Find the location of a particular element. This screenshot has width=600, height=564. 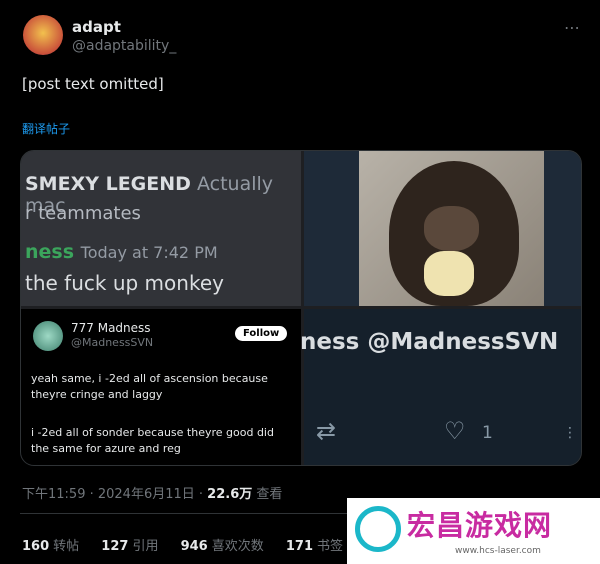

like-count: 1 is located at coordinates (487, 433).